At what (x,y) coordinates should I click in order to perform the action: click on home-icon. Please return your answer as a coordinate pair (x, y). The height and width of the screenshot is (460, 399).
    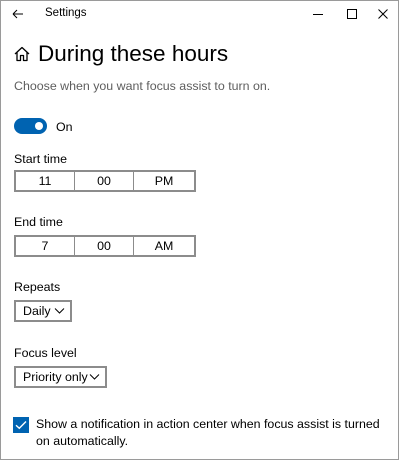
    Looking at the image, I should click on (22, 54).